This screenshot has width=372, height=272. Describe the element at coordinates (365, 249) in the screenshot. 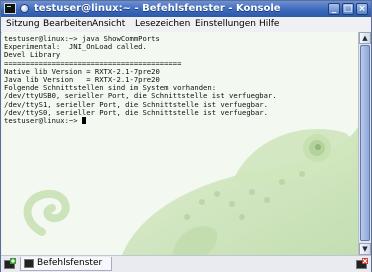

I see `scroll-down-button: ▼` at that location.